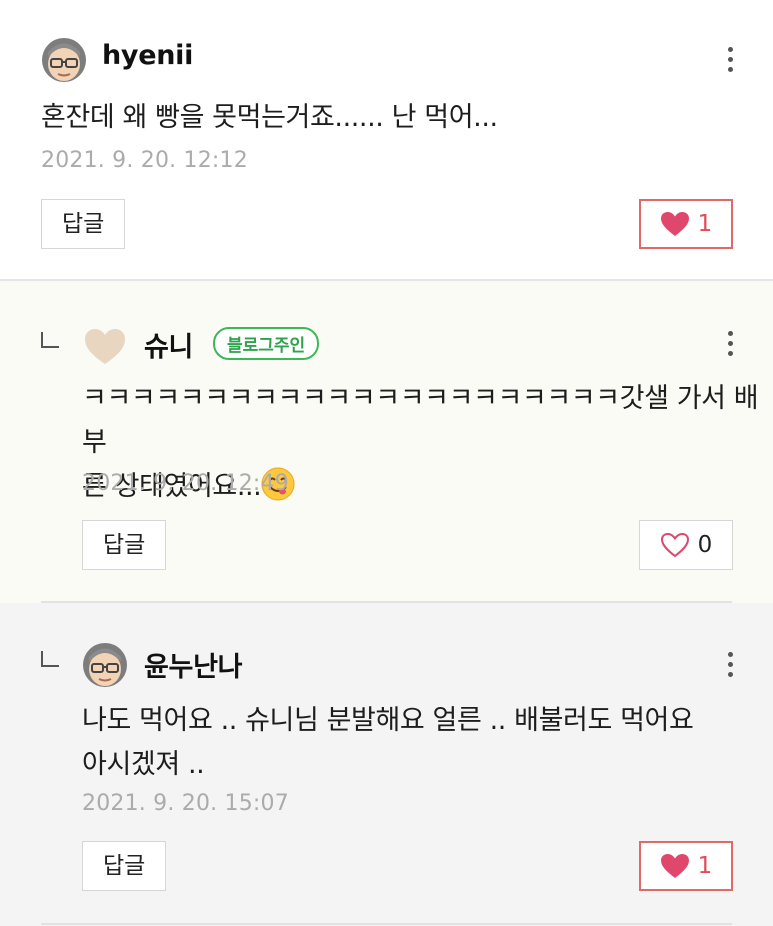  What do you see at coordinates (266, 343) in the screenshot?
I see `blog-owner-badge: 블로그주인` at bounding box center [266, 343].